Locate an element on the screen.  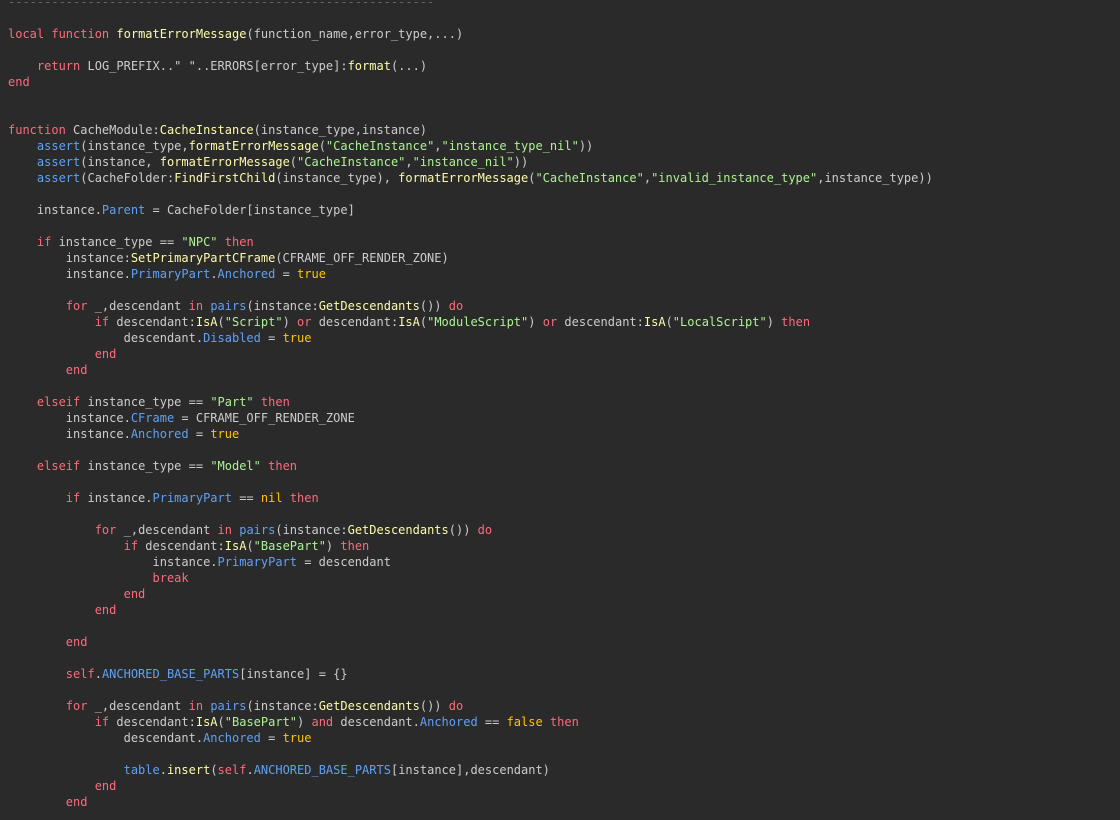
code-line: elseif instance_type == "Part" then is located at coordinates (470, 402).